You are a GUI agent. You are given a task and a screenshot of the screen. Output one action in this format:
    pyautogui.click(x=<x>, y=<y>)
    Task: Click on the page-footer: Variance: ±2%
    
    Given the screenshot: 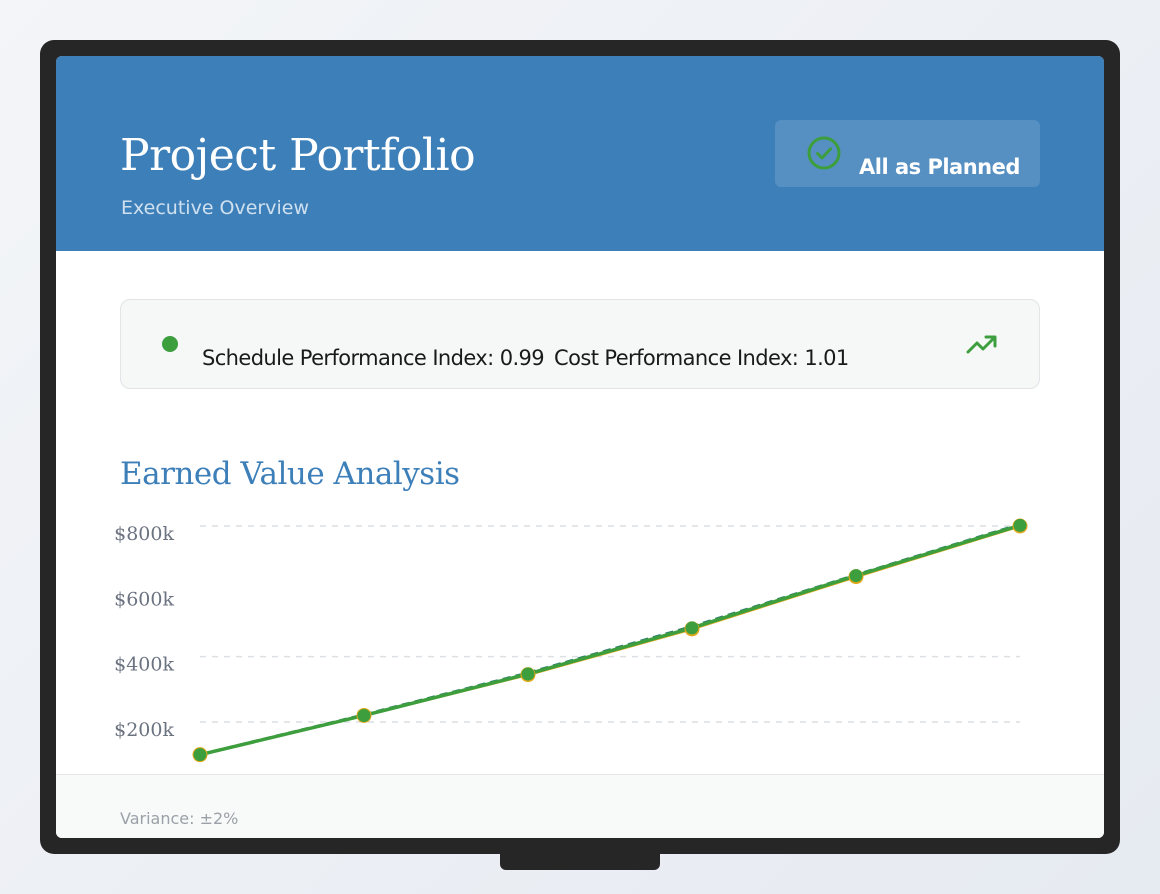 What is the action you would take?
    pyautogui.click(x=580, y=806)
    